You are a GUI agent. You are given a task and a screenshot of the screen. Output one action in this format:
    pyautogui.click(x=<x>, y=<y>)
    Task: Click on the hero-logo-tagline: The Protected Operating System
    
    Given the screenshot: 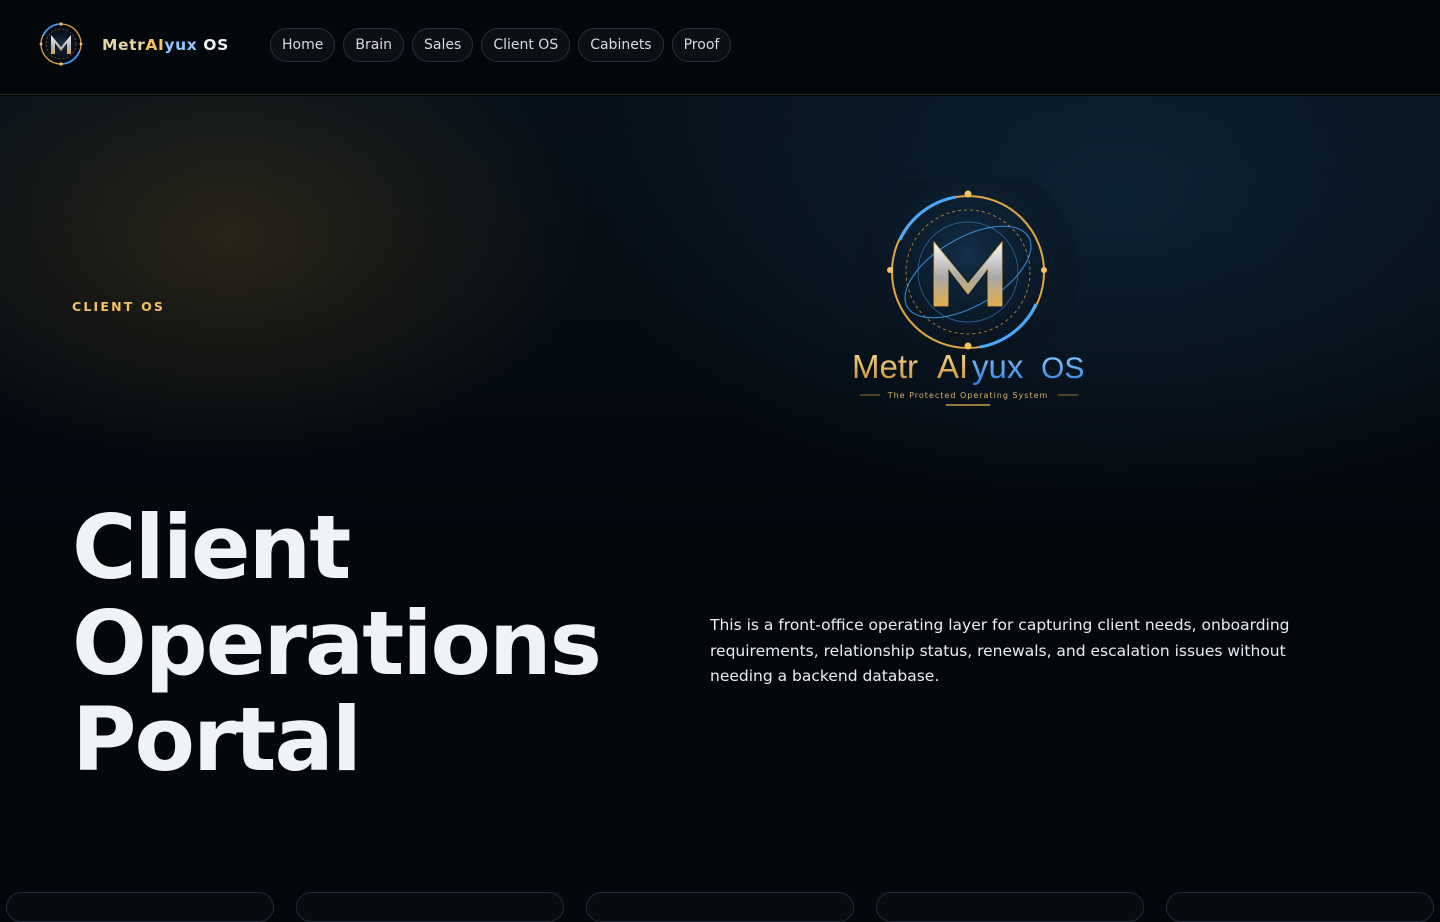 What is the action you would take?
    pyautogui.click(x=968, y=395)
    